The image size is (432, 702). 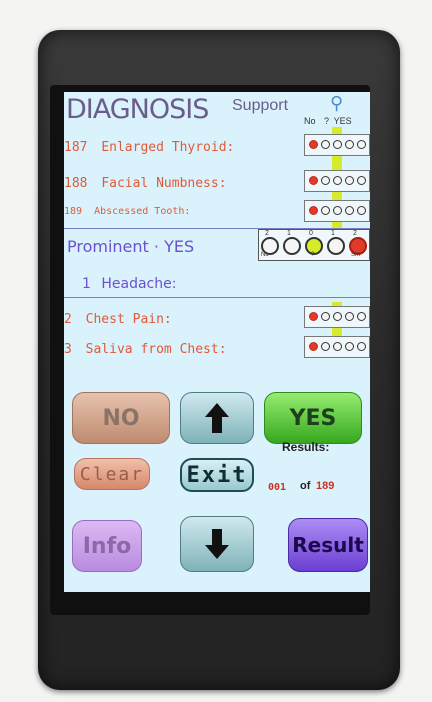 What do you see at coordinates (328, 545) in the screenshot?
I see `result-button: Result` at bounding box center [328, 545].